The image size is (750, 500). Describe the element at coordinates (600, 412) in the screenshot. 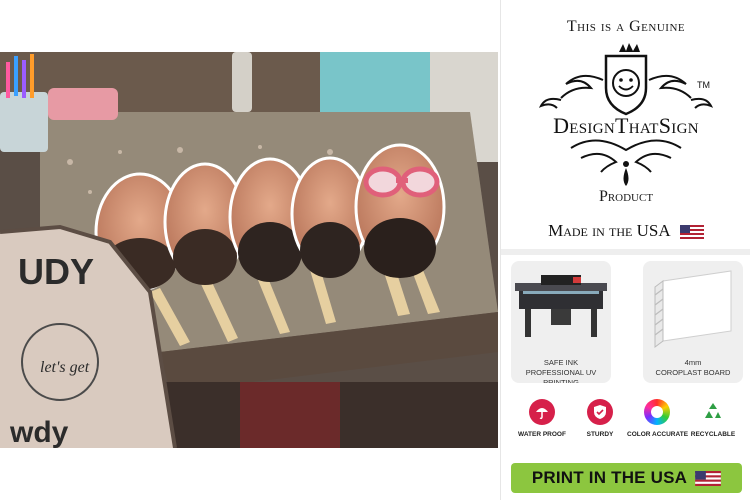

I see `shield-check-icon` at that location.